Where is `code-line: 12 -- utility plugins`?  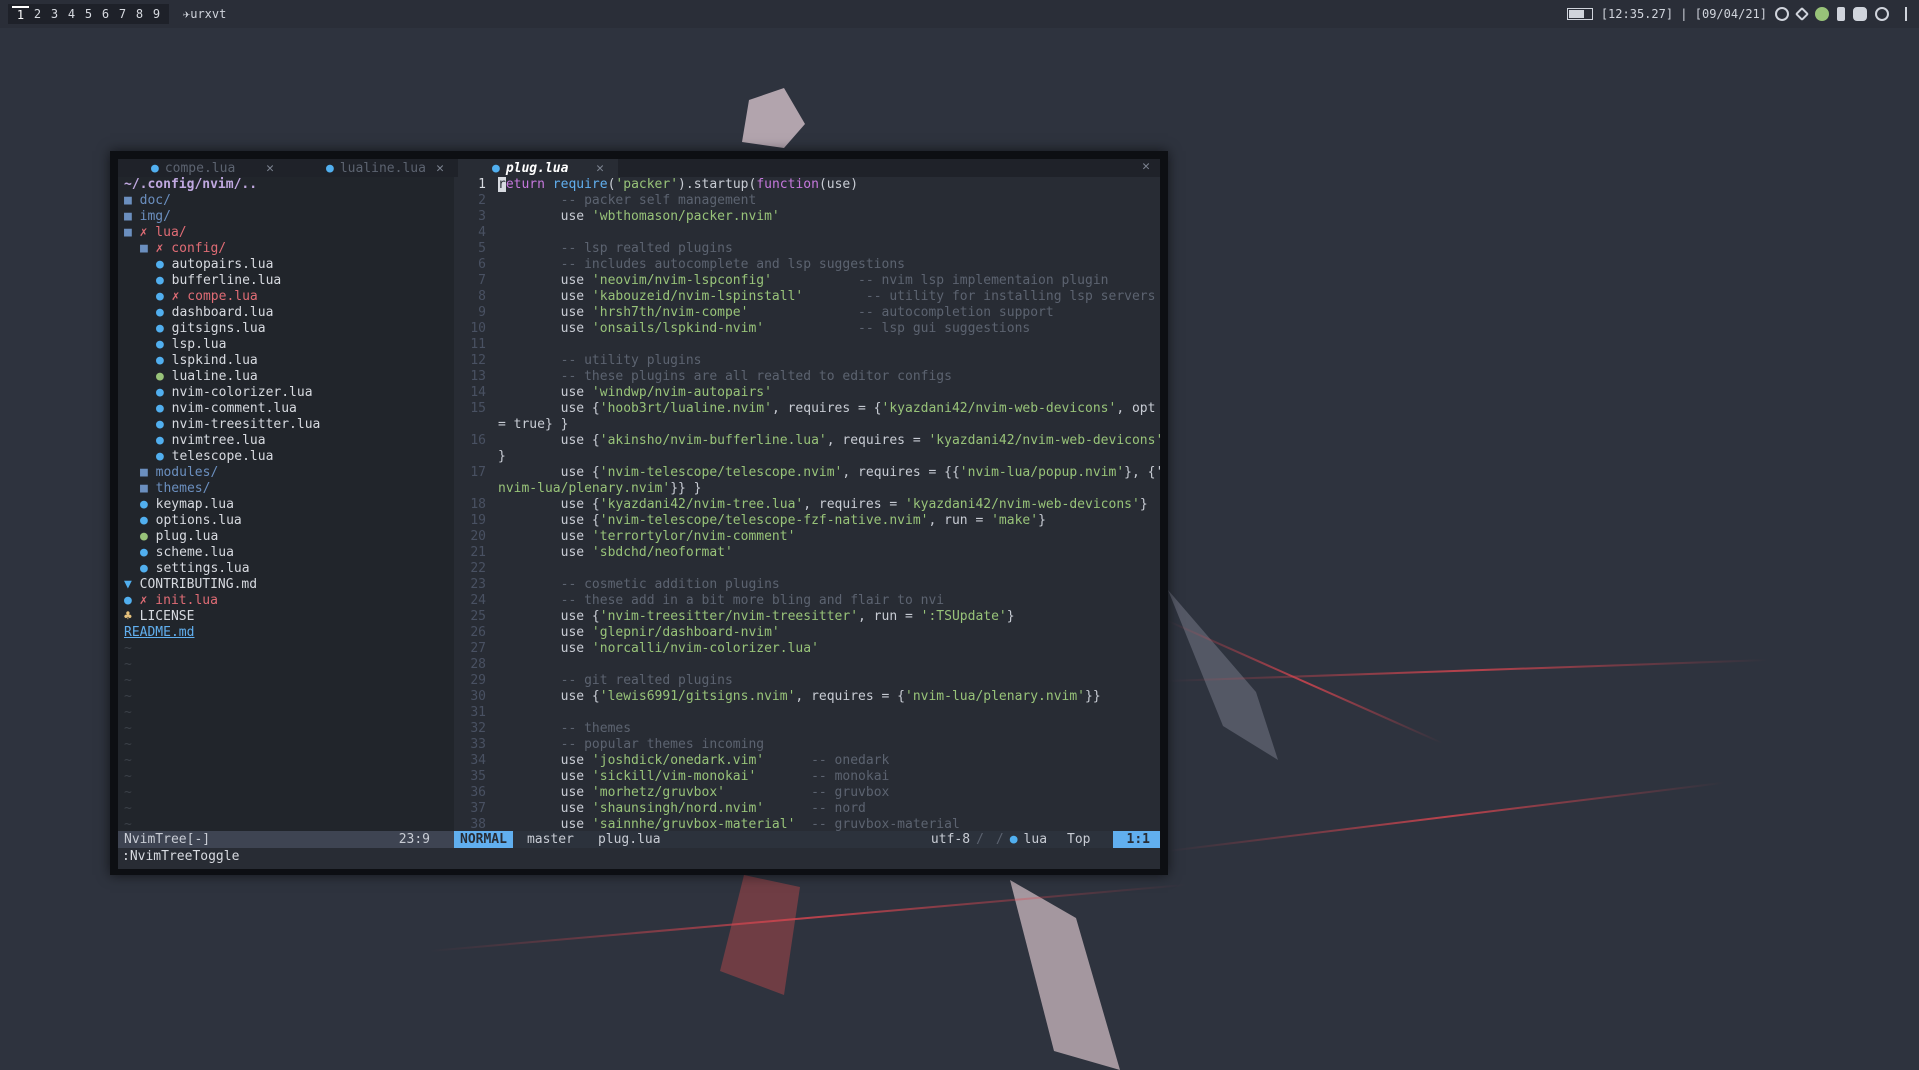
code-line: 12 -- utility plugins is located at coordinates (807, 361).